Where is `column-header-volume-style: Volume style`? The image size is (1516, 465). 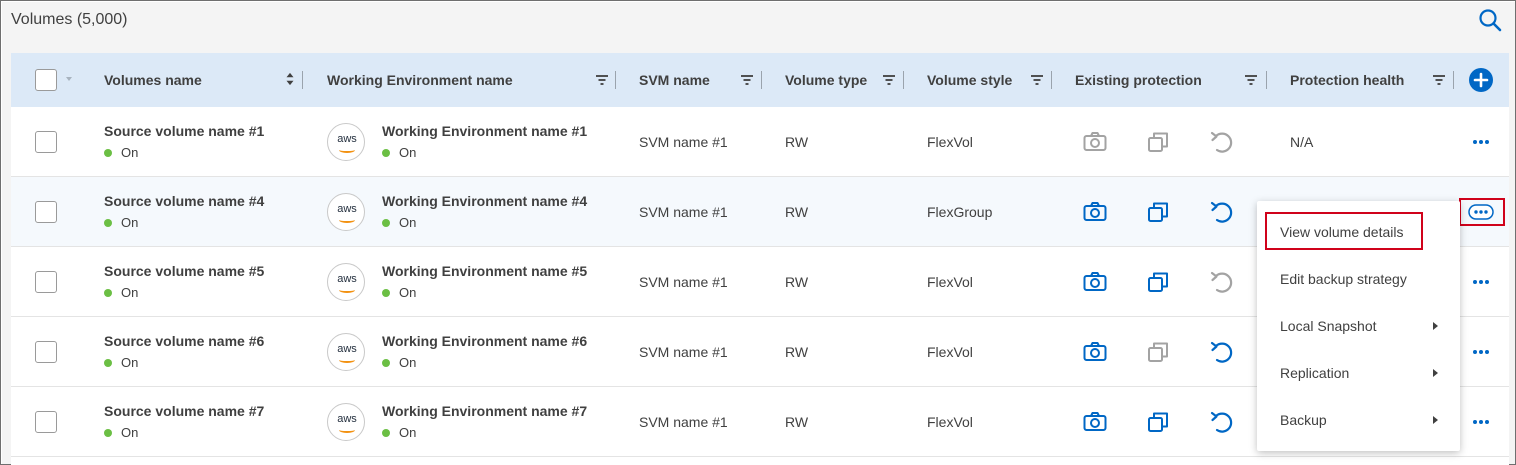 column-header-volume-style: Volume style is located at coordinates (969, 80).